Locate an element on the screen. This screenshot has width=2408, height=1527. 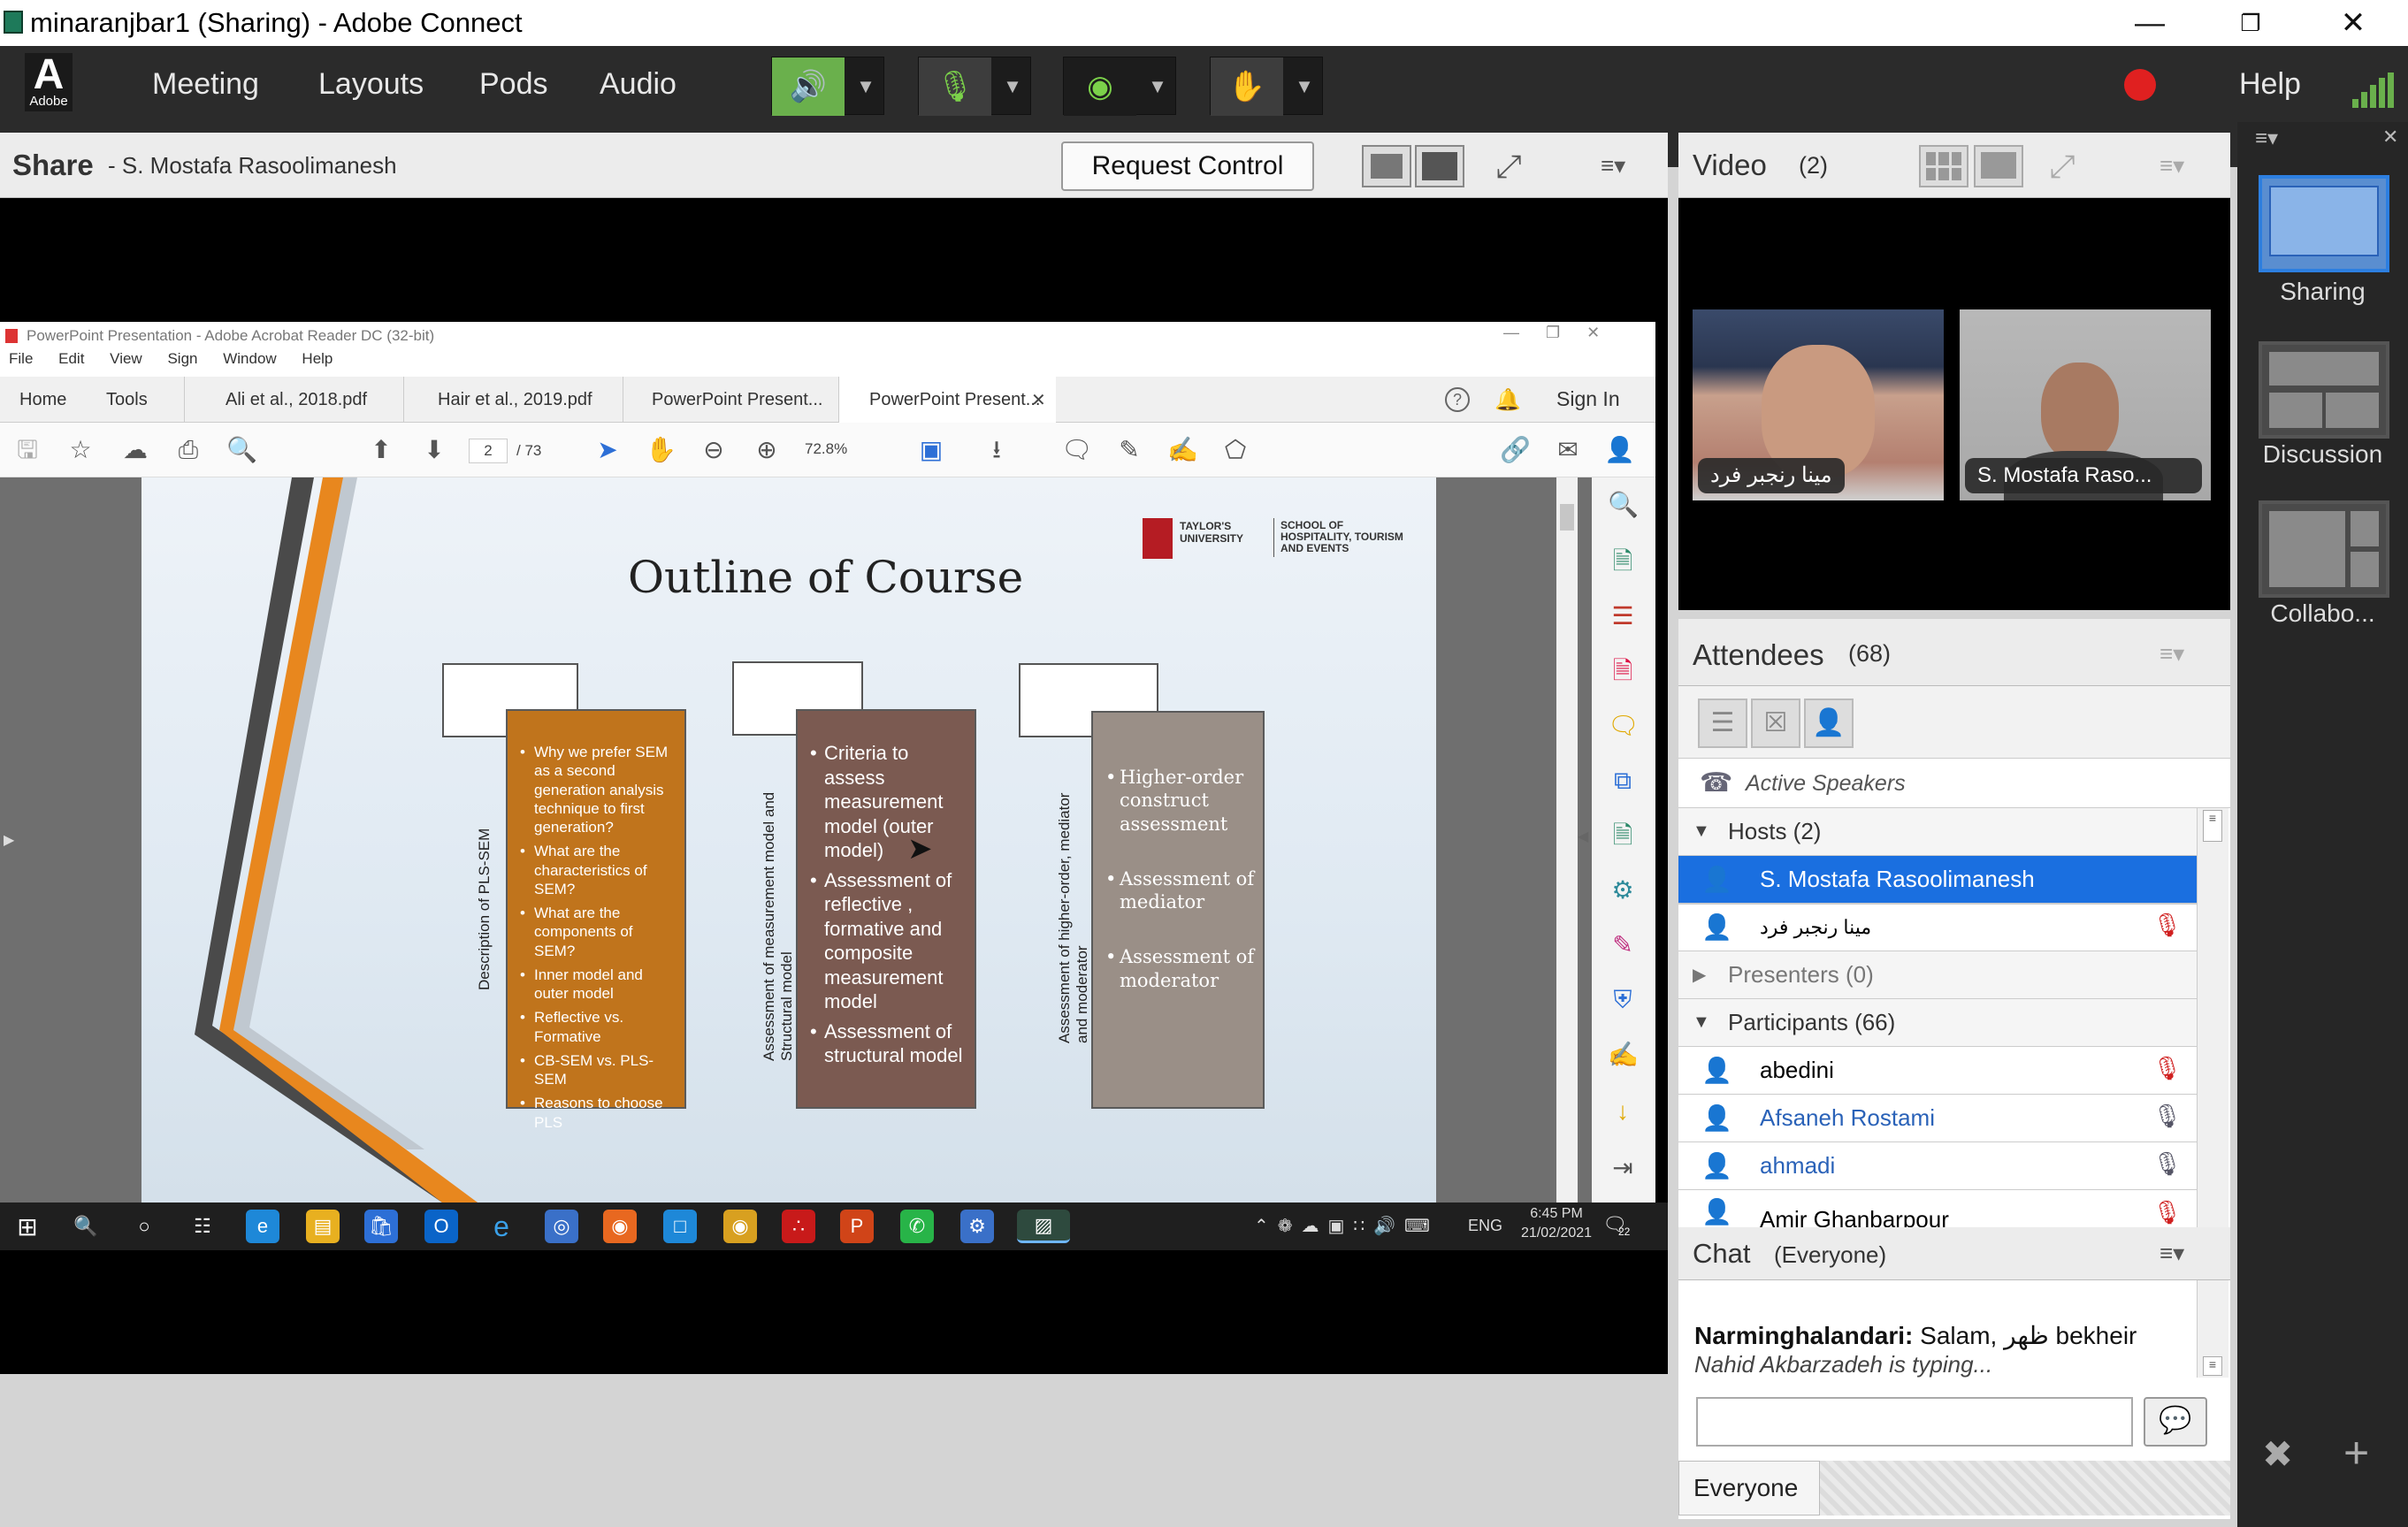
acrobat-menu-sign: Sign is located at coordinates (182, 358).